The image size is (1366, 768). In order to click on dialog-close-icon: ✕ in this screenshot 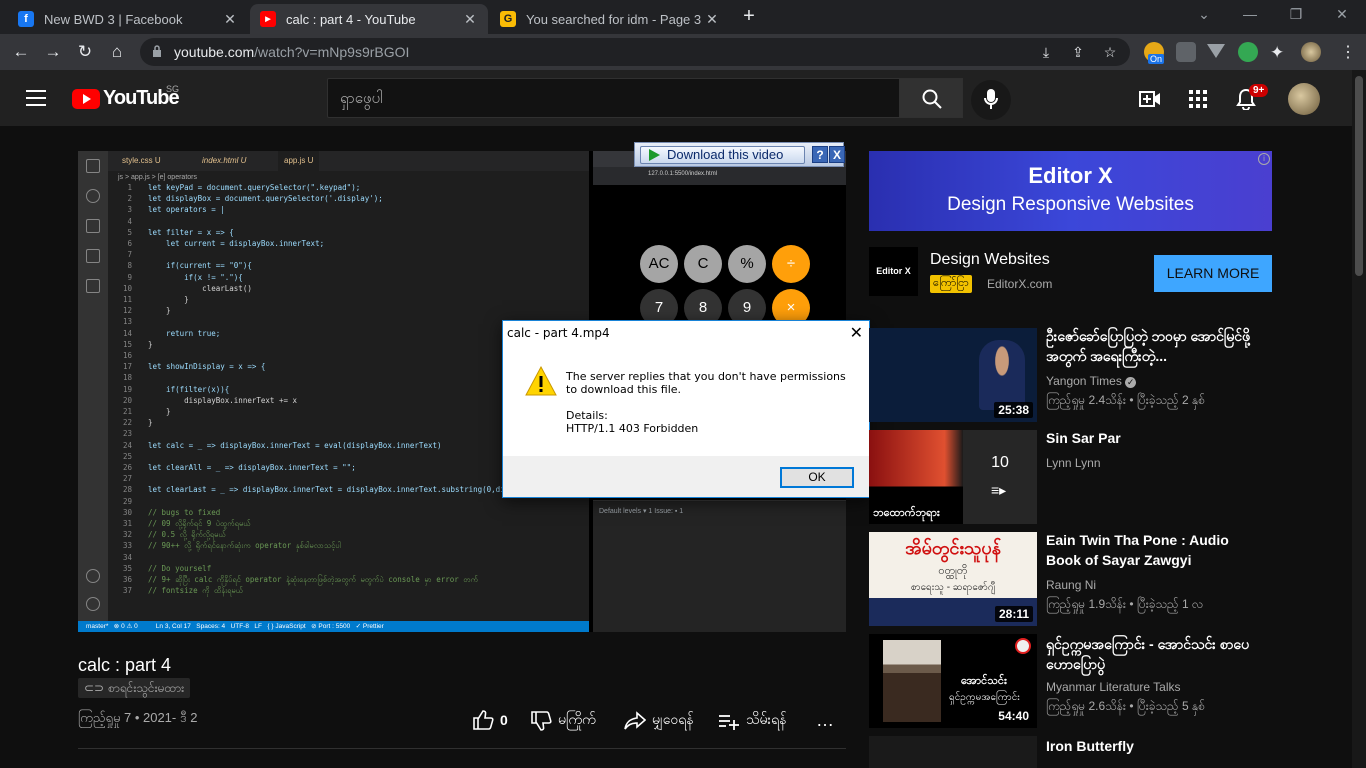, I will do `click(856, 333)`.